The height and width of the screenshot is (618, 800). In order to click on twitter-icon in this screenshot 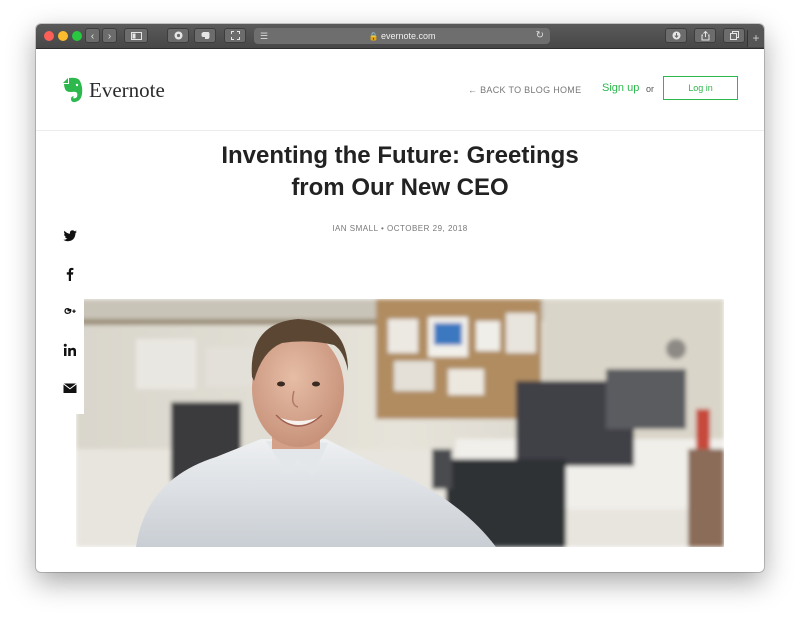, I will do `click(70, 236)`.